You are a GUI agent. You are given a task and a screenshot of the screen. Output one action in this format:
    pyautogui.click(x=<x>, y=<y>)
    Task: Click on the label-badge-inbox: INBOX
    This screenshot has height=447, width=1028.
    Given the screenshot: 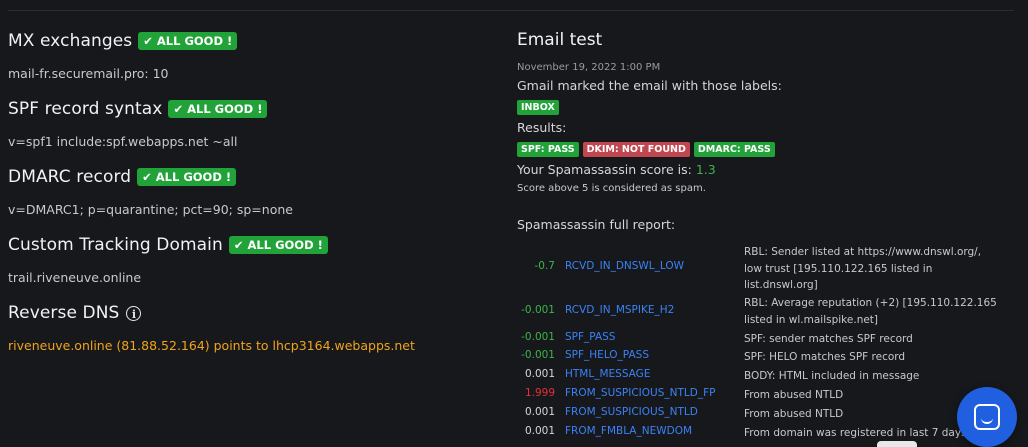 What is the action you would take?
    pyautogui.click(x=538, y=107)
    